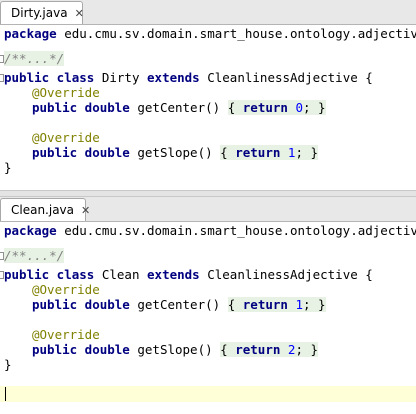 The height and width of the screenshot is (414, 416). What do you see at coordinates (208, 12) in the screenshot?
I see `tab-bar: Dirty.java ✕` at bounding box center [208, 12].